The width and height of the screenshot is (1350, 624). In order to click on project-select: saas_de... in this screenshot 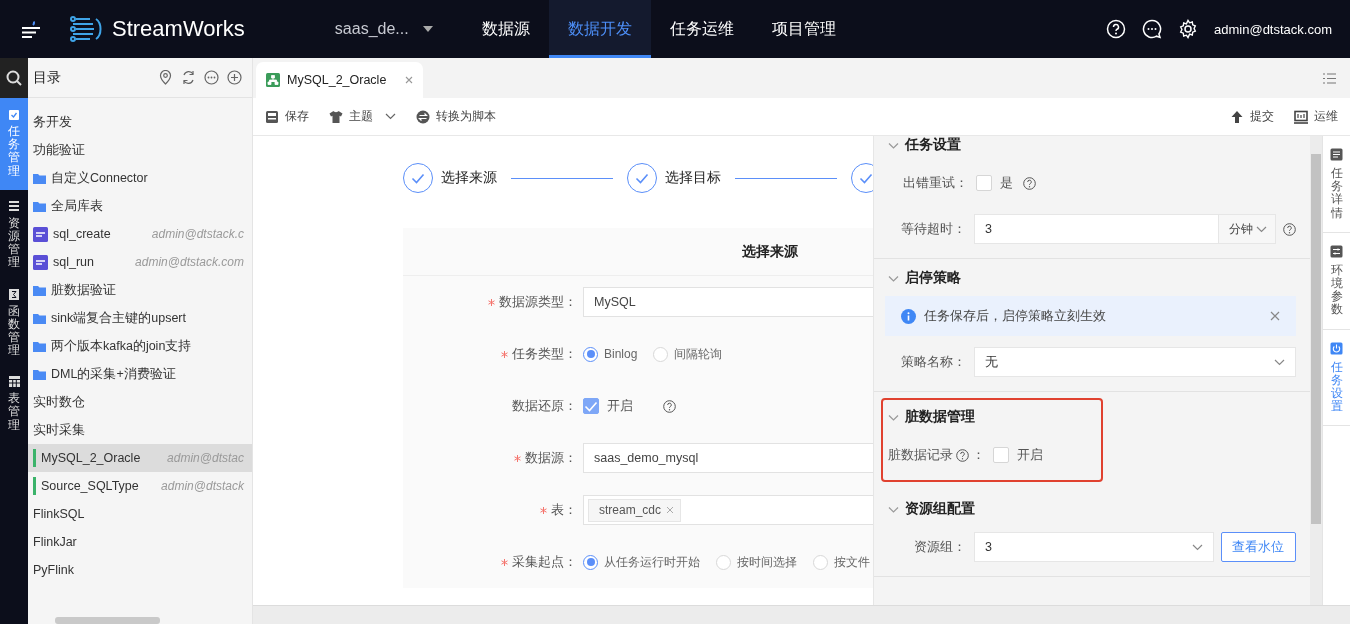, I will do `click(383, 29)`.